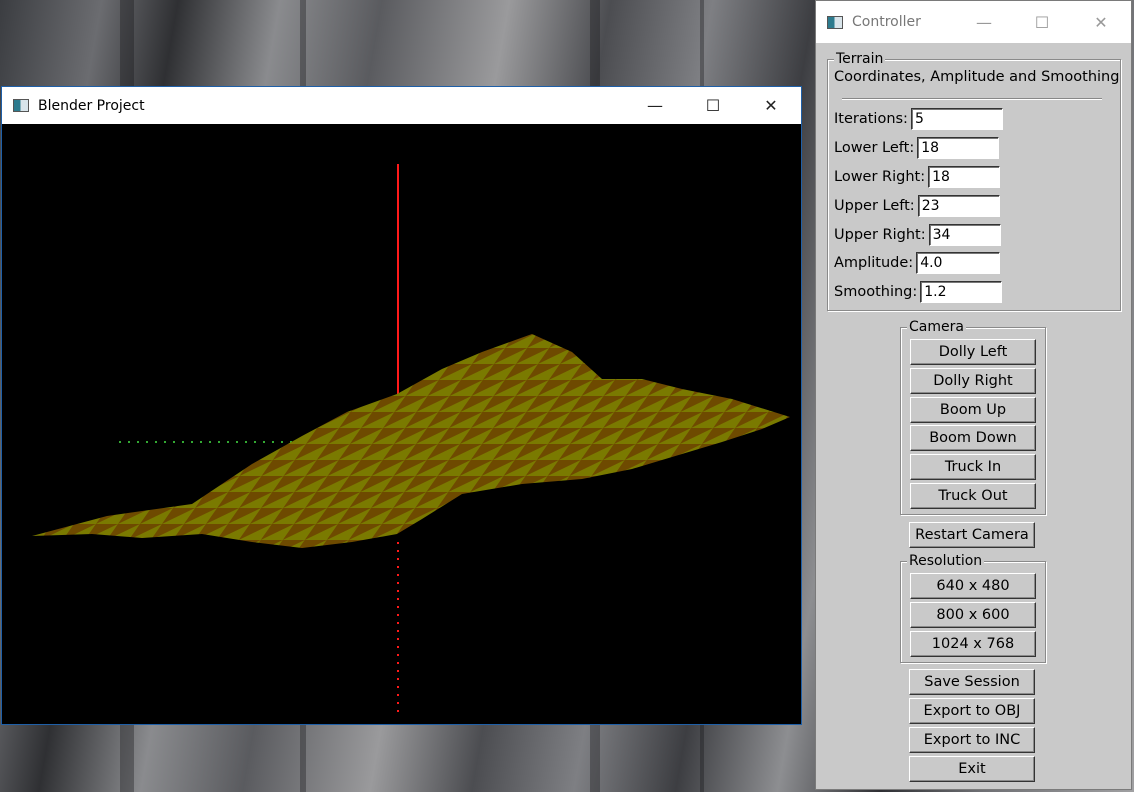 This screenshot has height=792, width=1134. I want to click on smoothing-field, so click(961, 292).